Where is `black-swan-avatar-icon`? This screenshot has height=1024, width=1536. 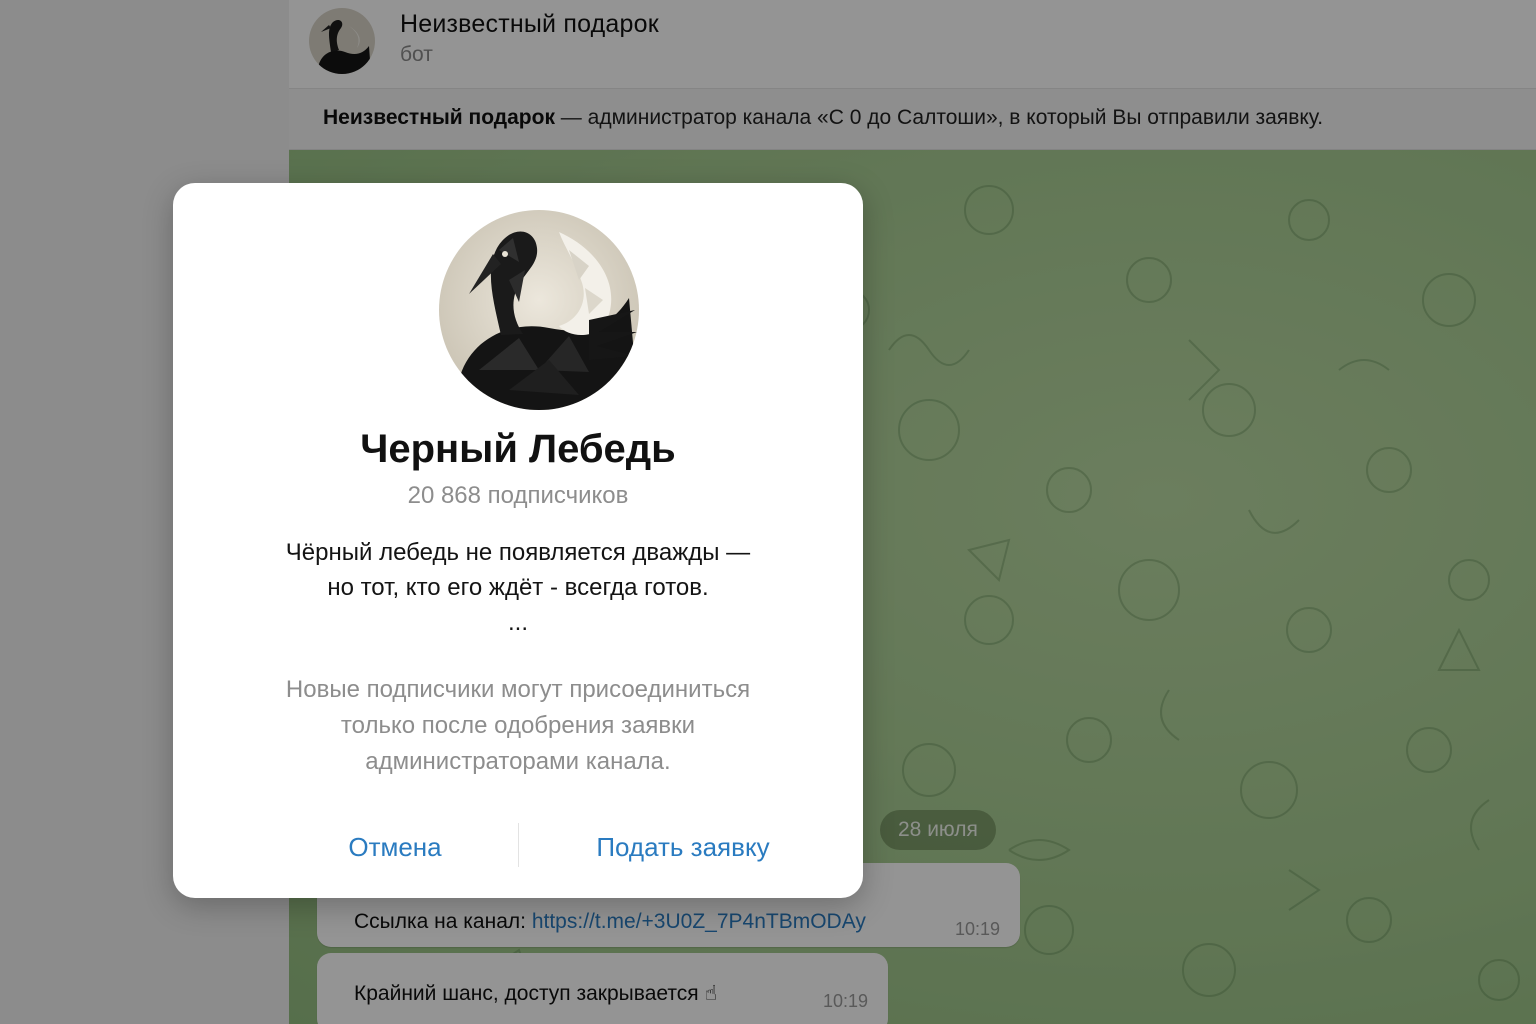
black-swan-avatar-icon is located at coordinates (539, 310).